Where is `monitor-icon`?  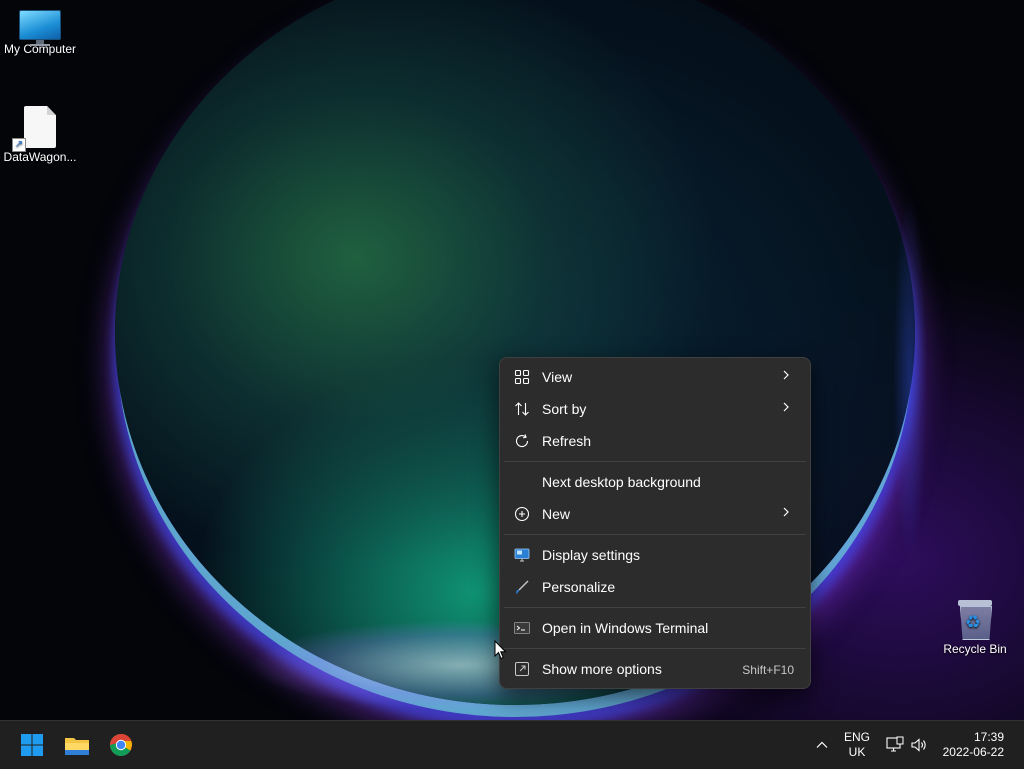 monitor-icon is located at coordinates (40, 28).